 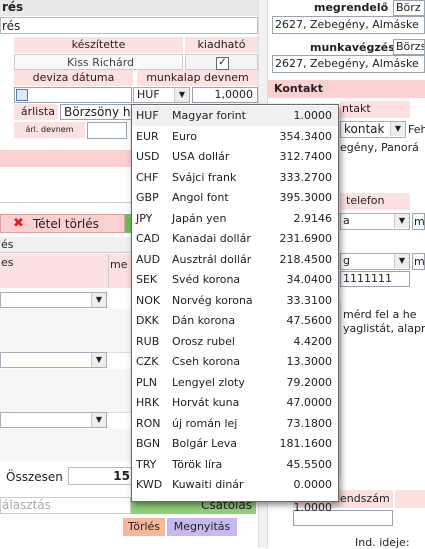 What do you see at coordinates (235, 178) in the screenshot?
I see `currency-option-chf: CHF Svájci frank 333.2700` at bounding box center [235, 178].